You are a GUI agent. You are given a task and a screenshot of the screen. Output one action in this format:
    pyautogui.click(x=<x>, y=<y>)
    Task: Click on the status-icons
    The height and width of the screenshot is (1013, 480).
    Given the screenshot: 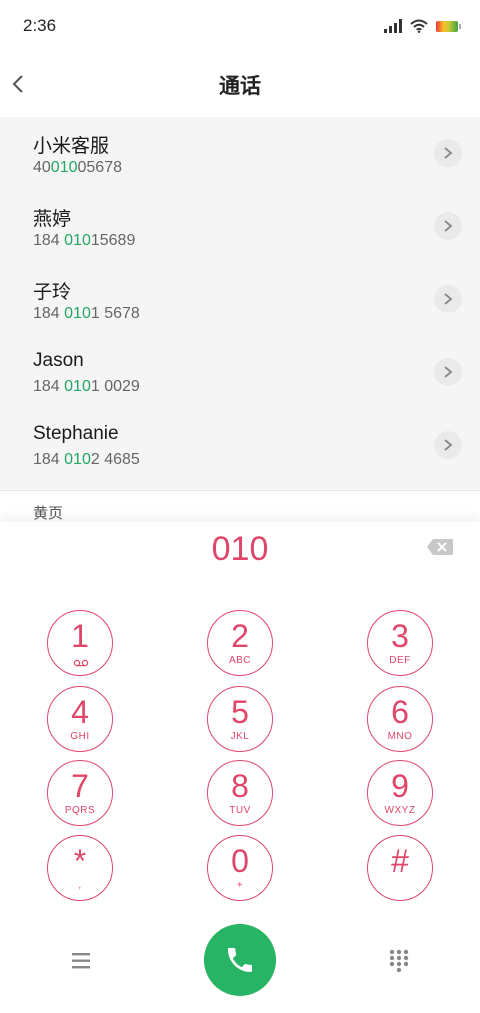 What is the action you would take?
    pyautogui.click(x=422, y=26)
    